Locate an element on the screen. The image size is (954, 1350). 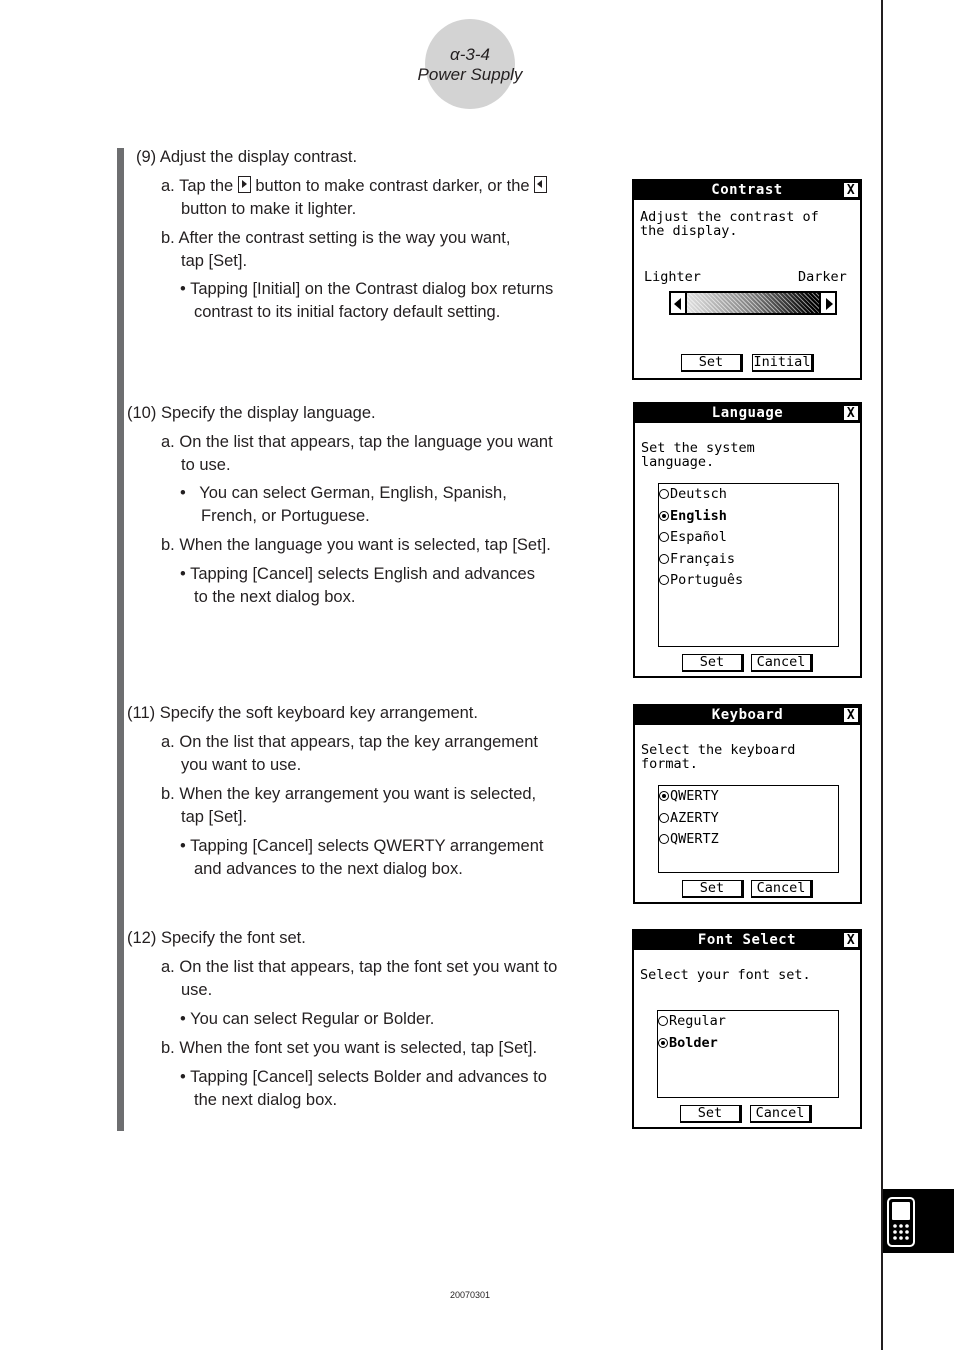
option-label: Português is located at coordinates (707, 580).